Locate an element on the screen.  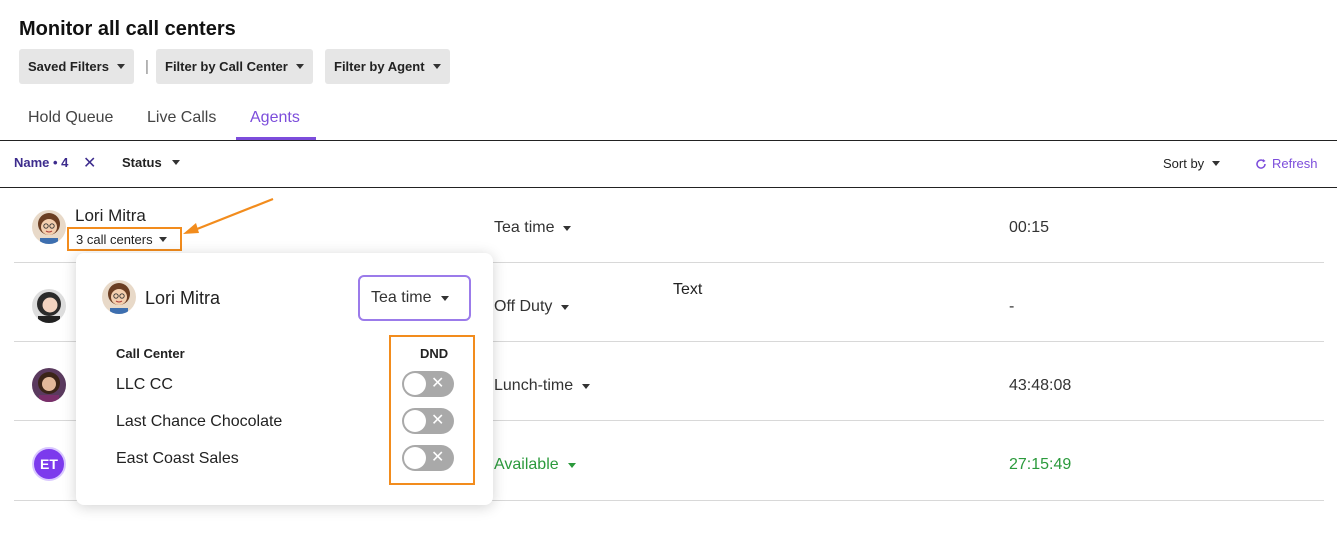
agent-status-time: 00:15 is located at coordinates (1029, 227).